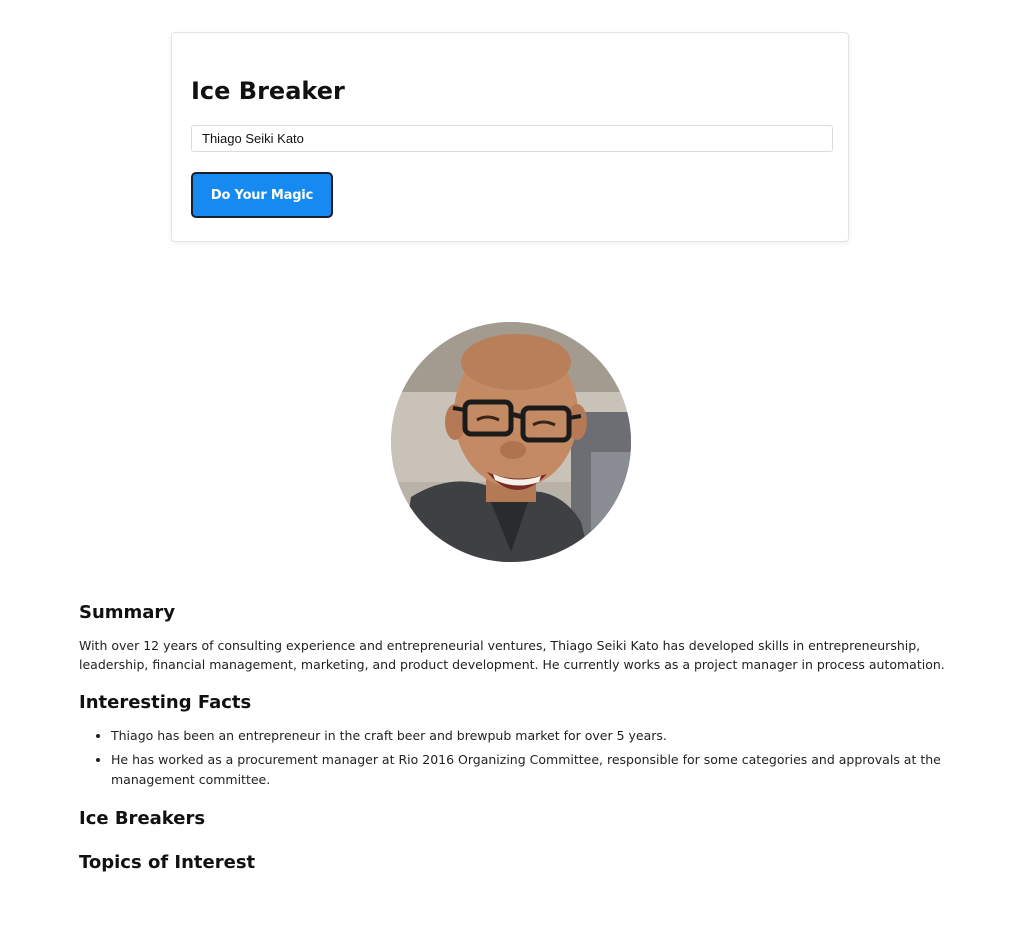  Describe the element at coordinates (268, 91) in the screenshot. I see `page-title: Ice Breaker` at that location.